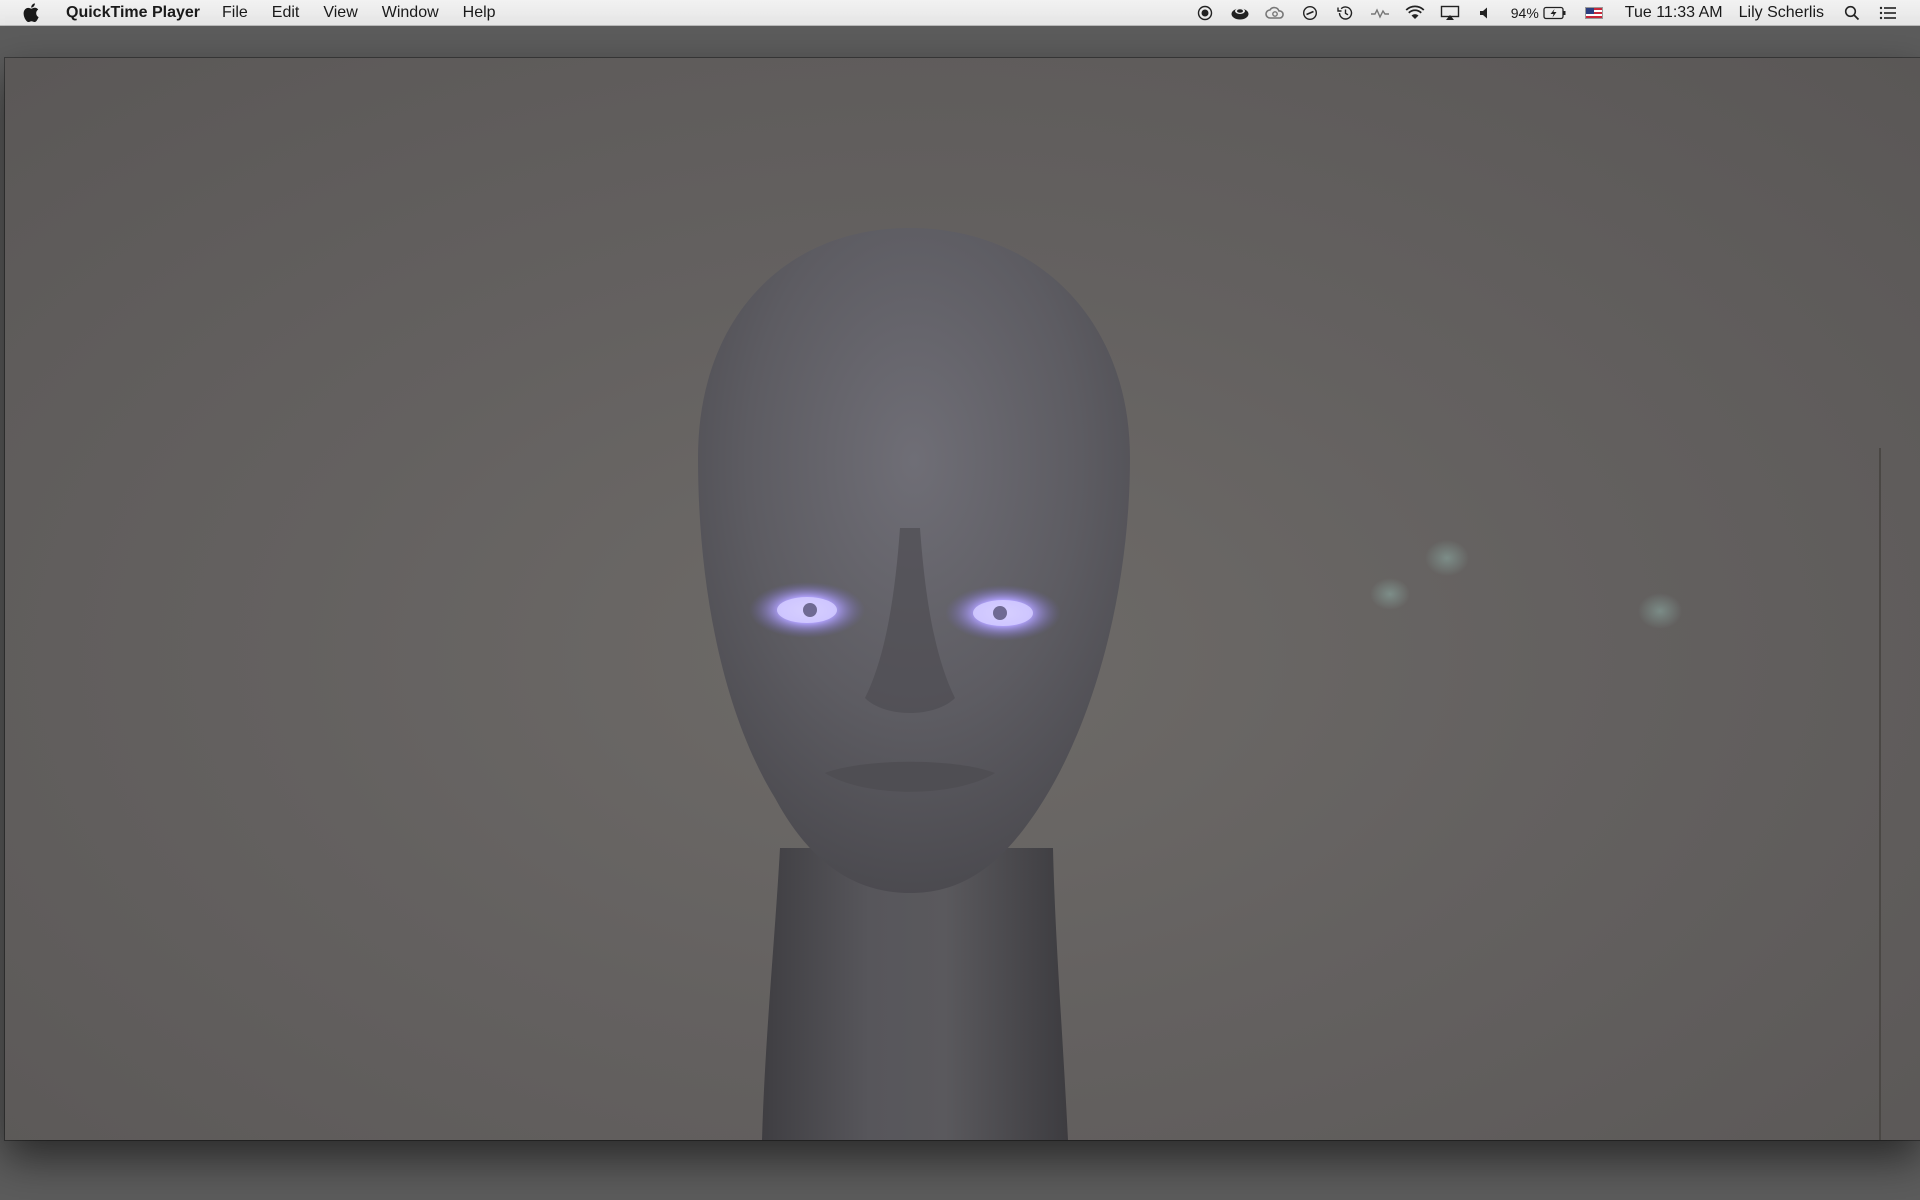  What do you see at coordinates (479, 13) in the screenshot?
I see `menu-help: Help` at bounding box center [479, 13].